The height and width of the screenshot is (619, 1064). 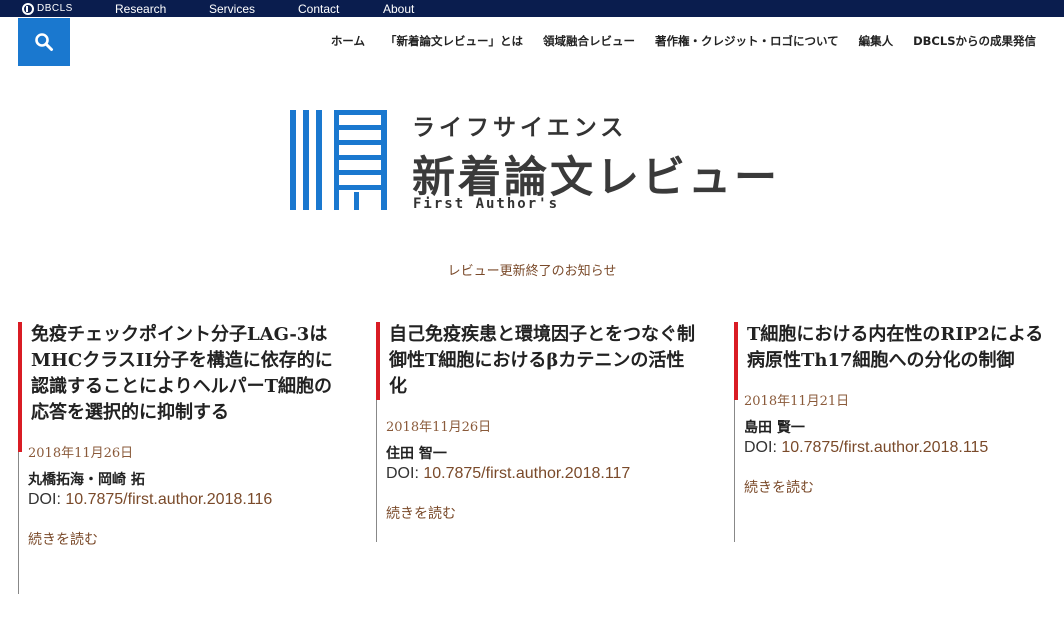 I want to click on article-authors: 島田 賢一, so click(x=774, y=428).